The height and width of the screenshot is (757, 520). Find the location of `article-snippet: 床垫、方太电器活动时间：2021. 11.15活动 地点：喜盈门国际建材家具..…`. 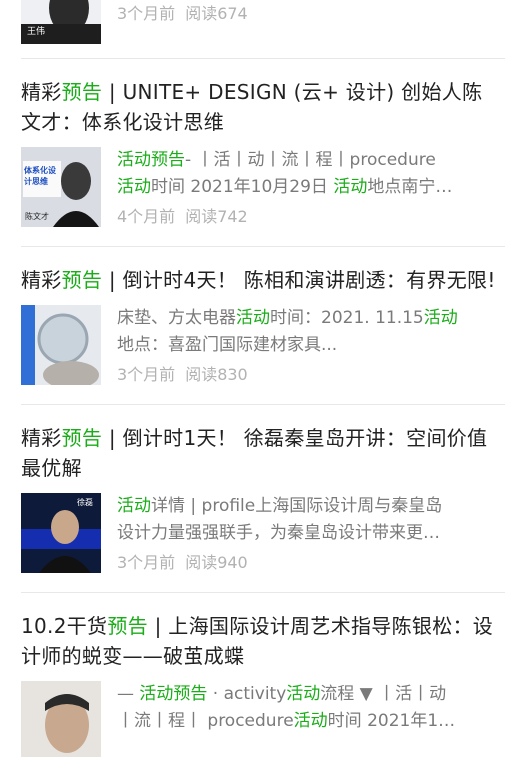

article-snippet: 床垫、方太电器活动时间：2021. 11.15活动 地点：喜盈门国际建材家具..… is located at coordinates (311, 332).